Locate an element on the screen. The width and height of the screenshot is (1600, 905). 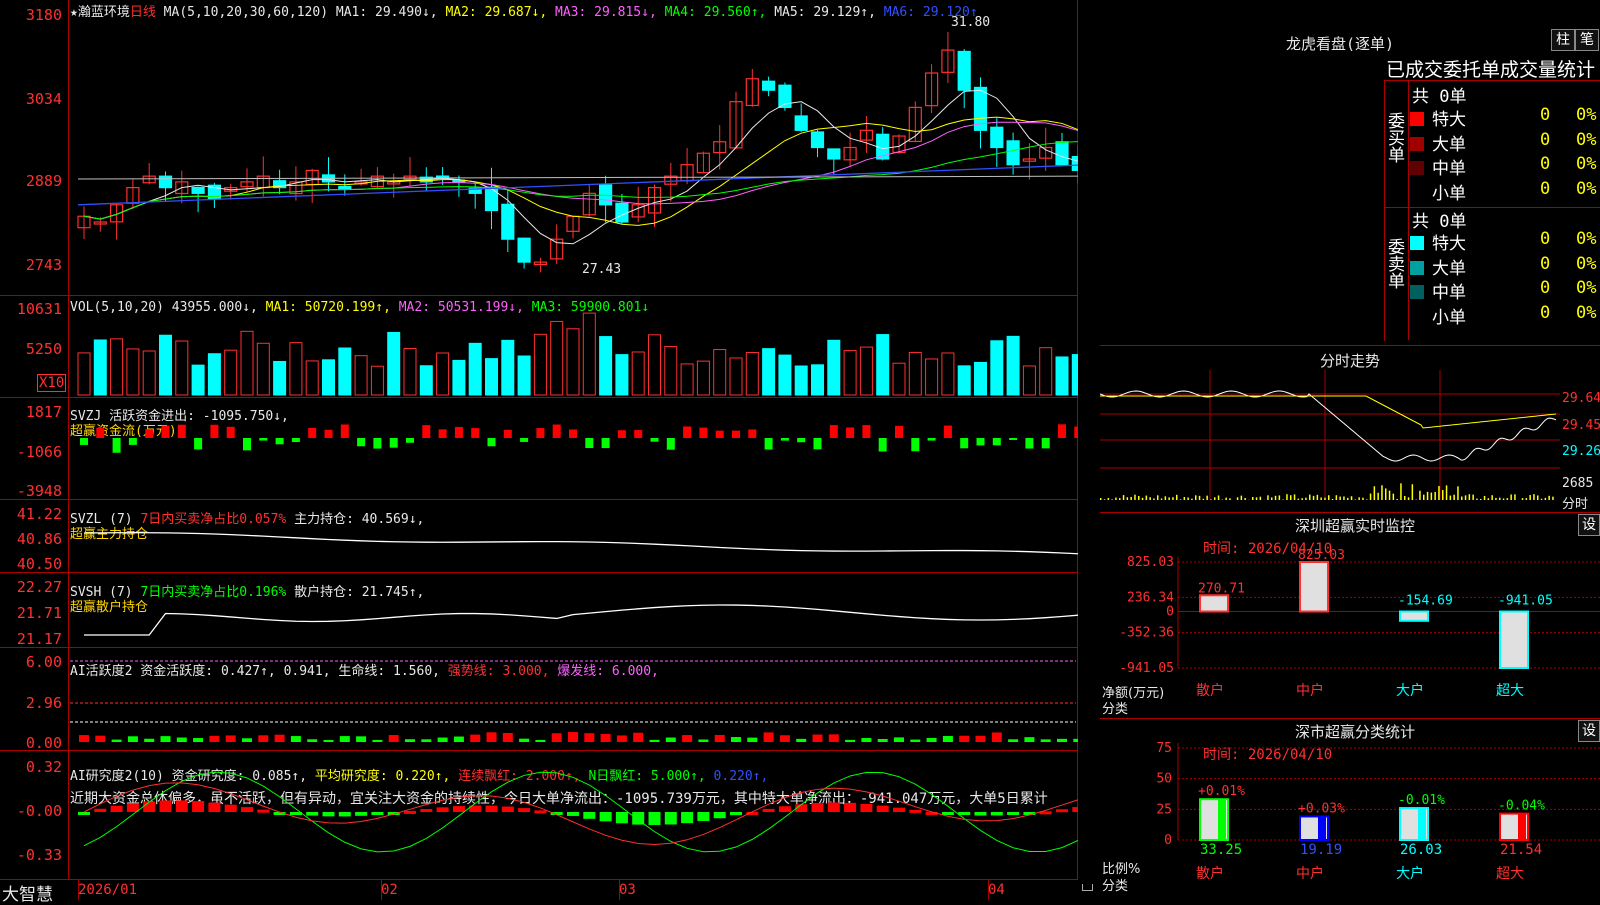
lock-icon is located at coordinates (1087, 887).